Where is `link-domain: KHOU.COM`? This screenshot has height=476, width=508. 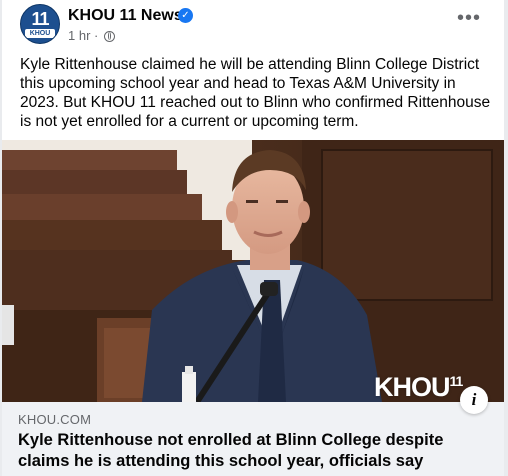
link-domain: KHOU.COM is located at coordinates (55, 419).